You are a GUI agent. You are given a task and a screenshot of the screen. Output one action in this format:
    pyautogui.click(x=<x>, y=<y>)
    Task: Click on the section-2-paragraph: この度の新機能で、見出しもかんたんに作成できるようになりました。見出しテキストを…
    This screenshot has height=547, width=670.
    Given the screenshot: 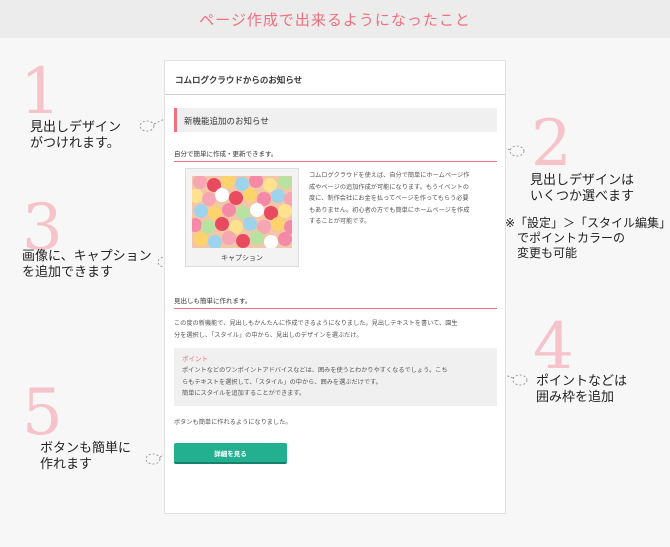 What is the action you would take?
    pyautogui.click(x=337, y=330)
    